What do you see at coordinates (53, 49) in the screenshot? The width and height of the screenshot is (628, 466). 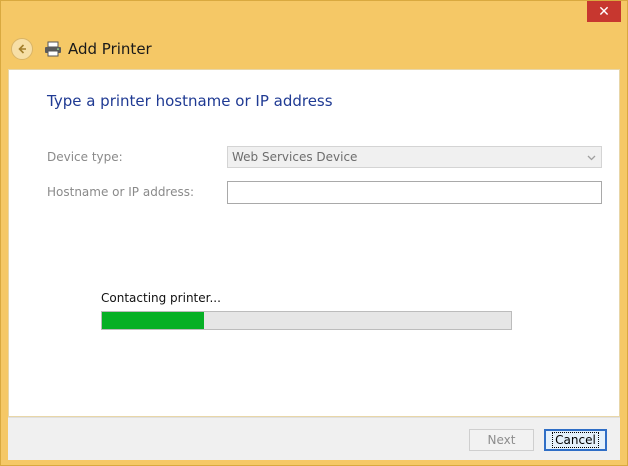 I see `printer-icon` at bounding box center [53, 49].